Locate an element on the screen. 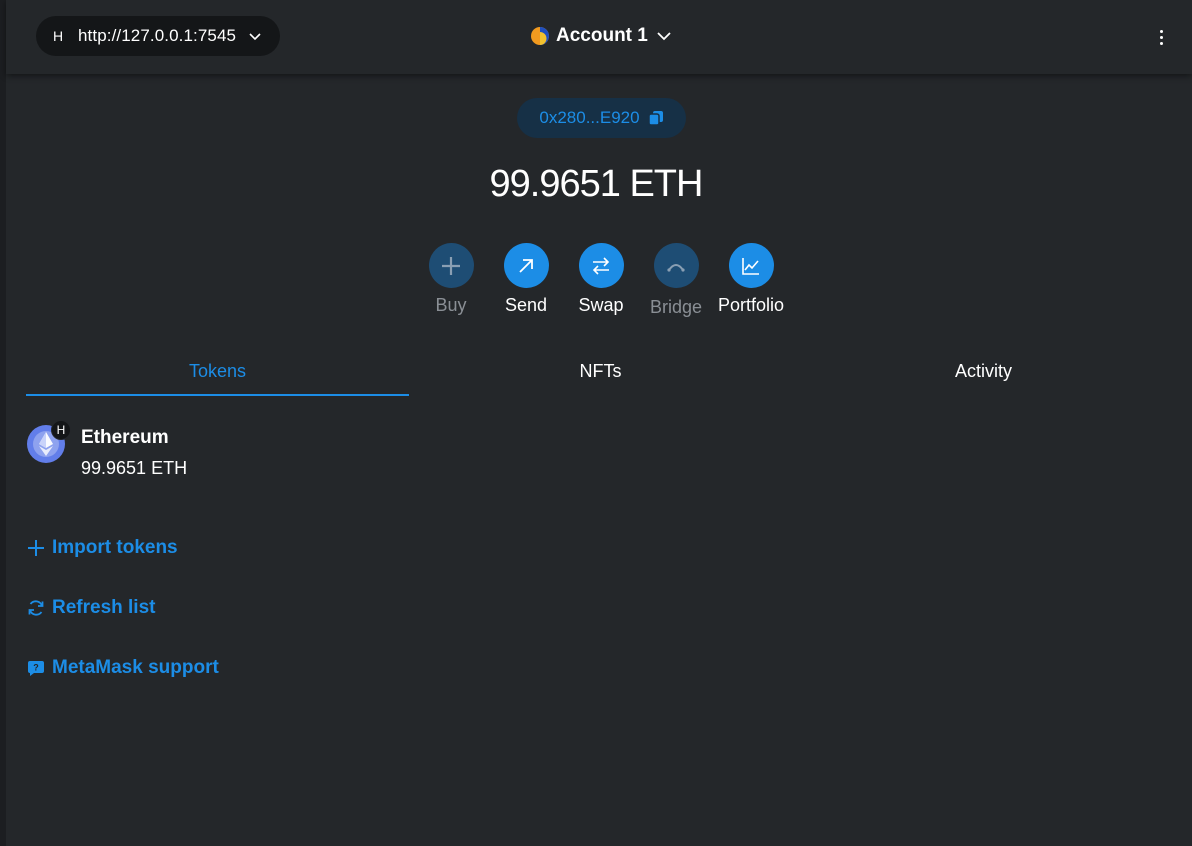  account-name: Account 1 is located at coordinates (602, 35).